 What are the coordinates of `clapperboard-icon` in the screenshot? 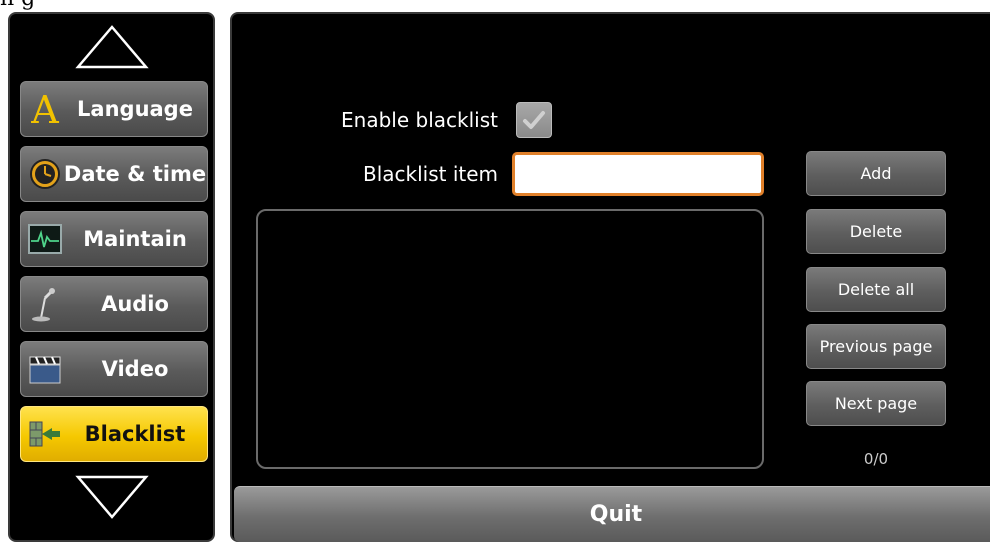 It's located at (45, 369).